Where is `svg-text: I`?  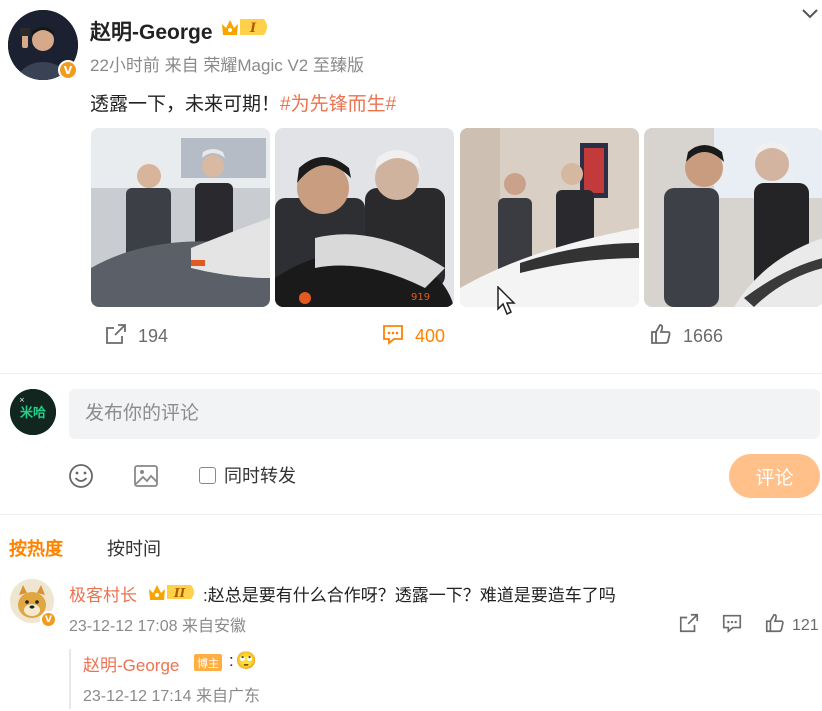
svg-text: I is located at coordinates (253, 28).